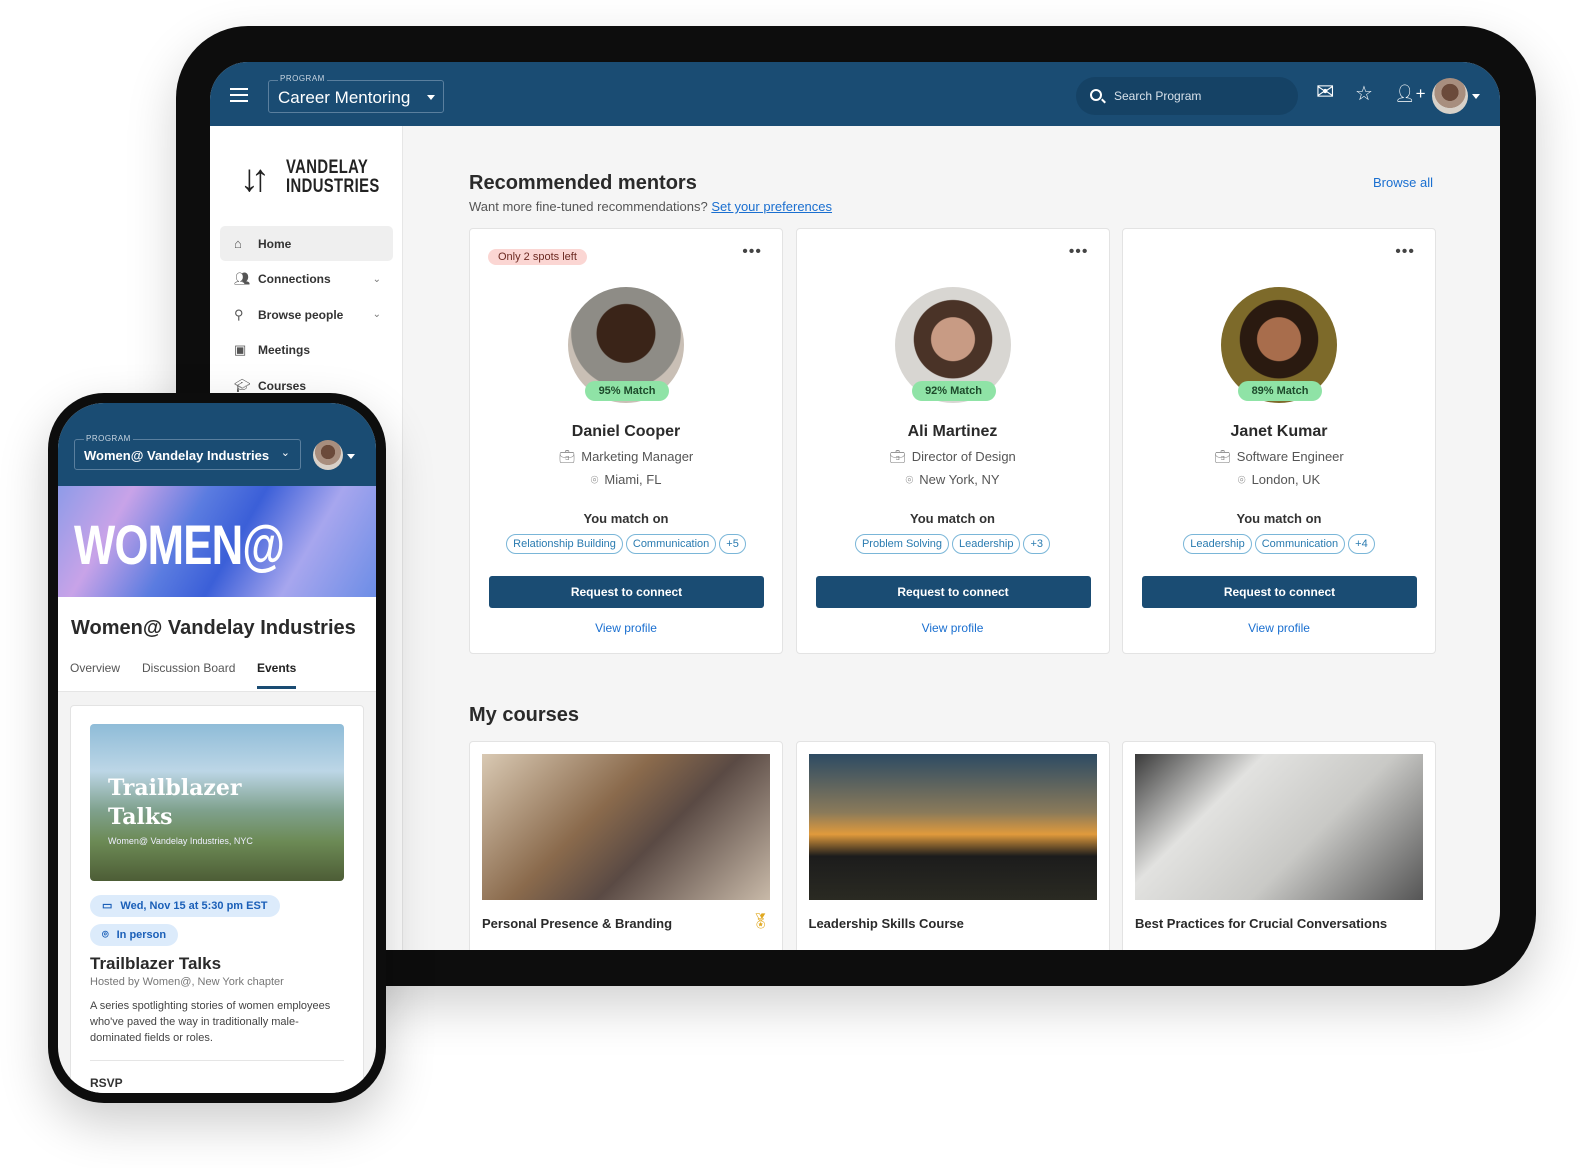 This screenshot has height=1168, width=1580. Describe the element at coordinates (240, 349) in the screenshot. I see `calendar-icon: ▣` at that location.